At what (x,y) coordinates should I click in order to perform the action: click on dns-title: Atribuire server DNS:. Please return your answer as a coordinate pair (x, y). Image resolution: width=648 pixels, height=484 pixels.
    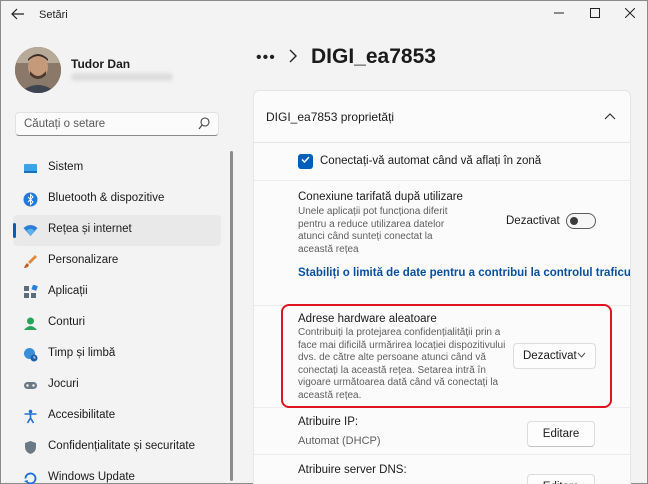
    Looking at the image, I should click on (352, 470).